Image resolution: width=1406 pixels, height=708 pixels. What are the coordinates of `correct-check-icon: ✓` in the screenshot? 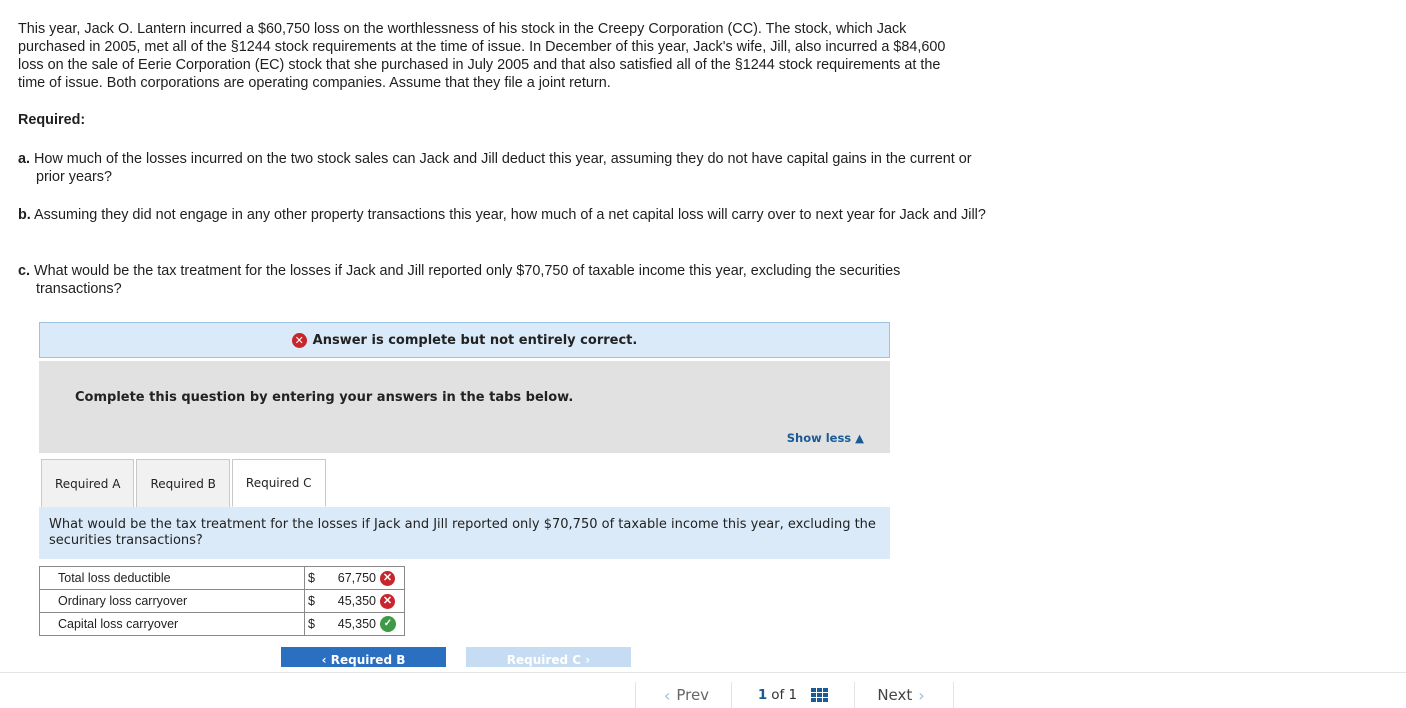 It's located at (388, 624).